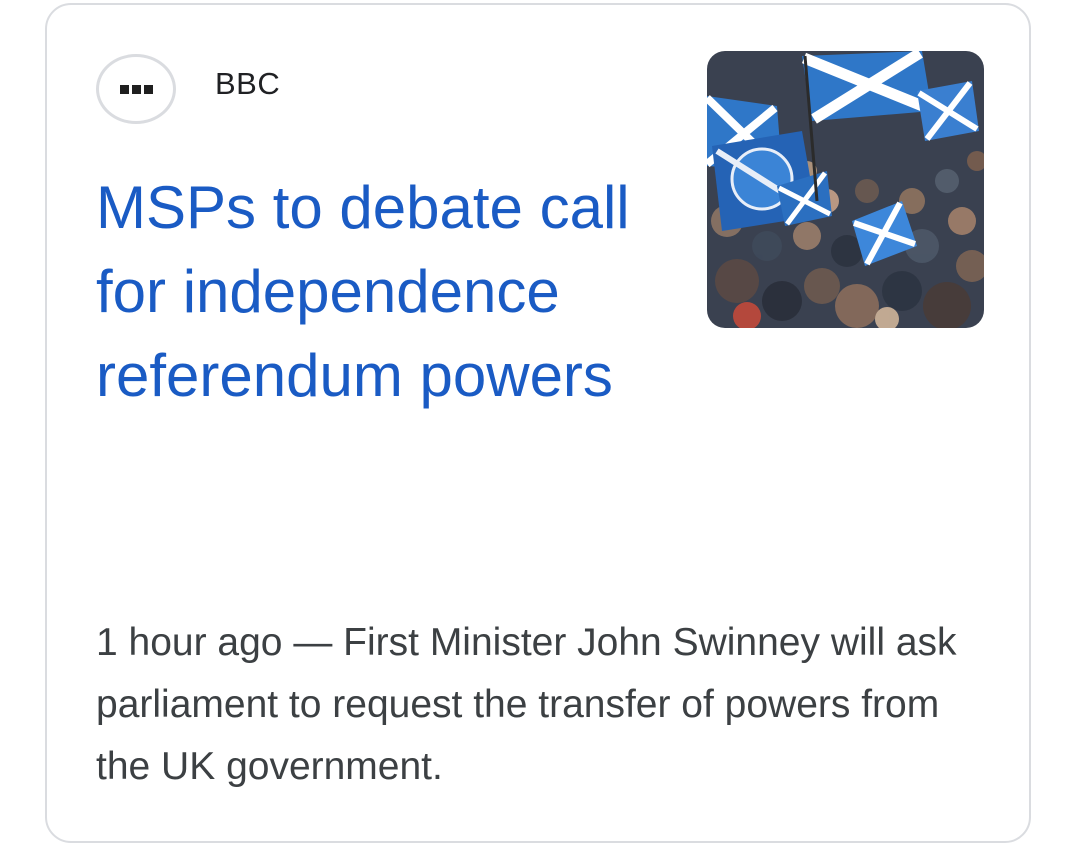 This screenshot has height=843, width=1080. I want to click on bbc-logo-icon, so click(136, 89).